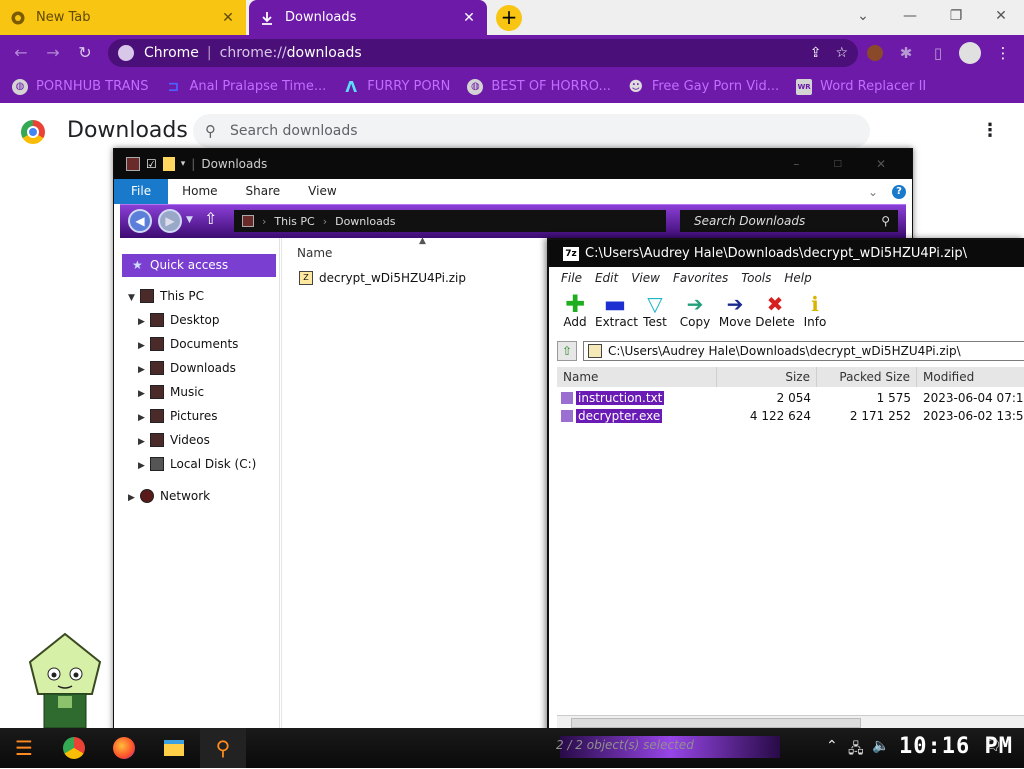 The height and width of the screenshot is (769, 1024). What do you see at coordinates (365, 221) in the screenshot?
I see `breadcrumb-downloads: Downloads` at bounding box center [365, 221].